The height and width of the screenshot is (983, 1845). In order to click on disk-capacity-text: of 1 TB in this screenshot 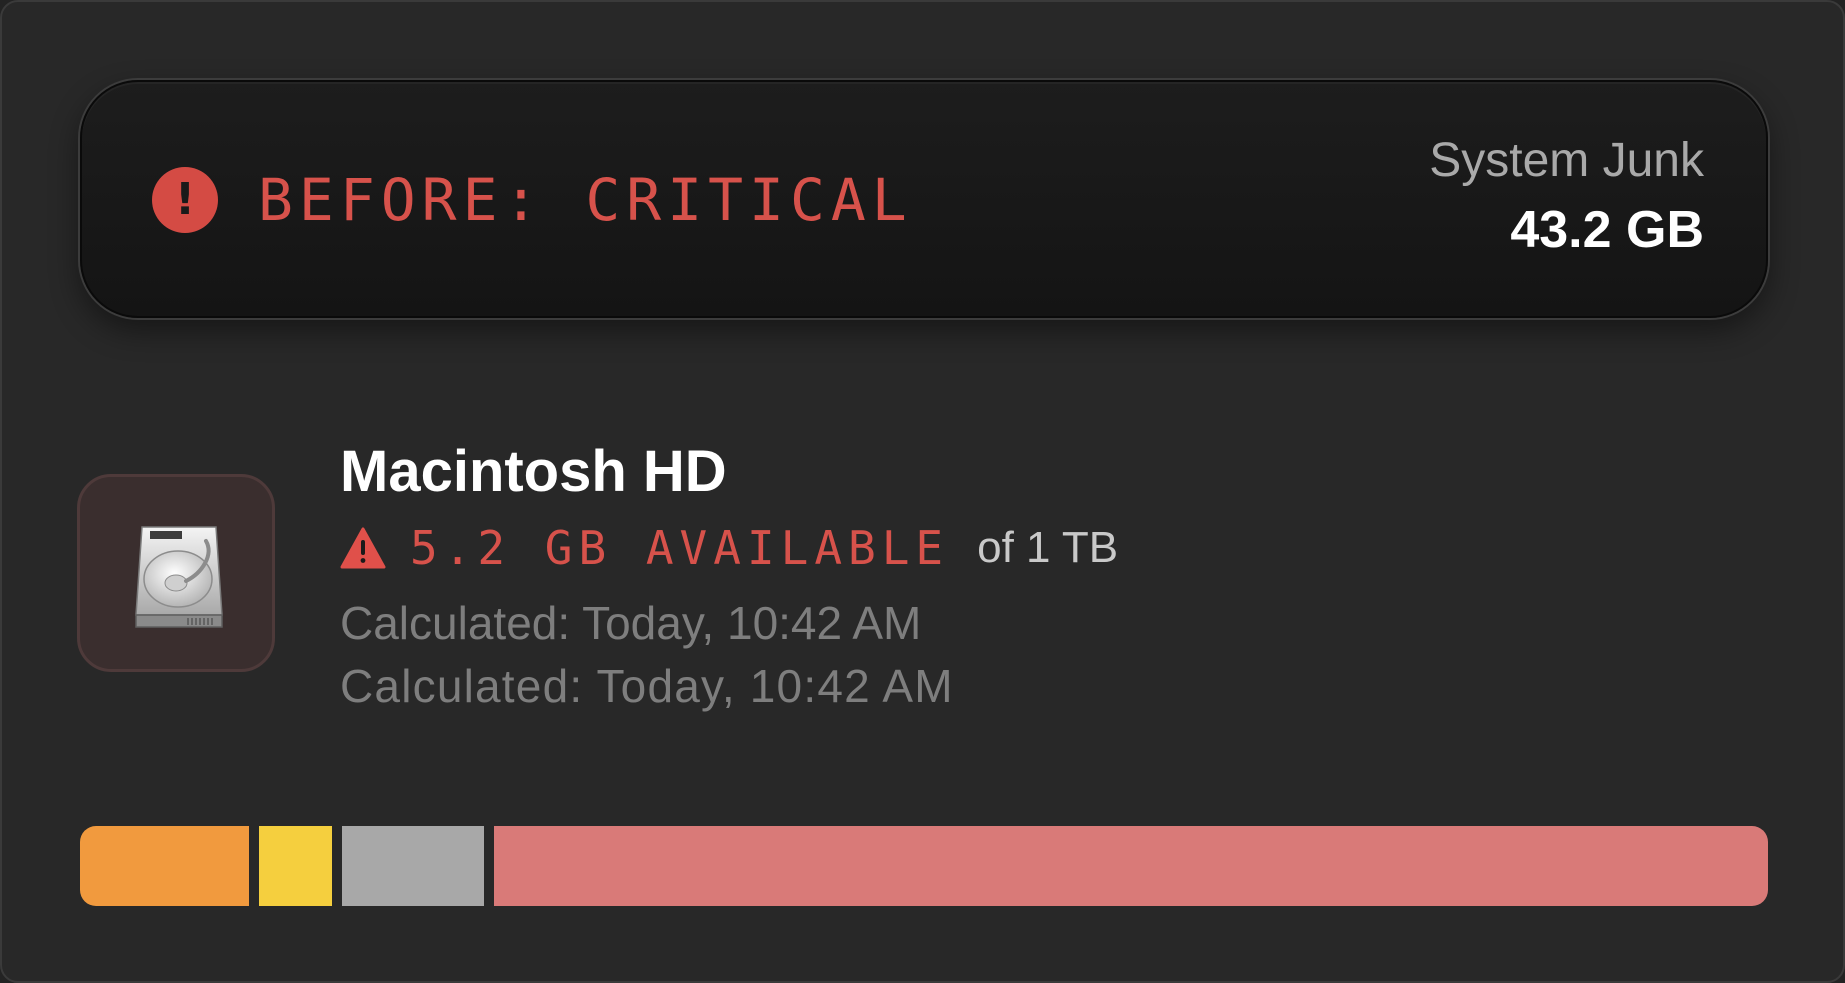, I will do `click(1048, 547)`.